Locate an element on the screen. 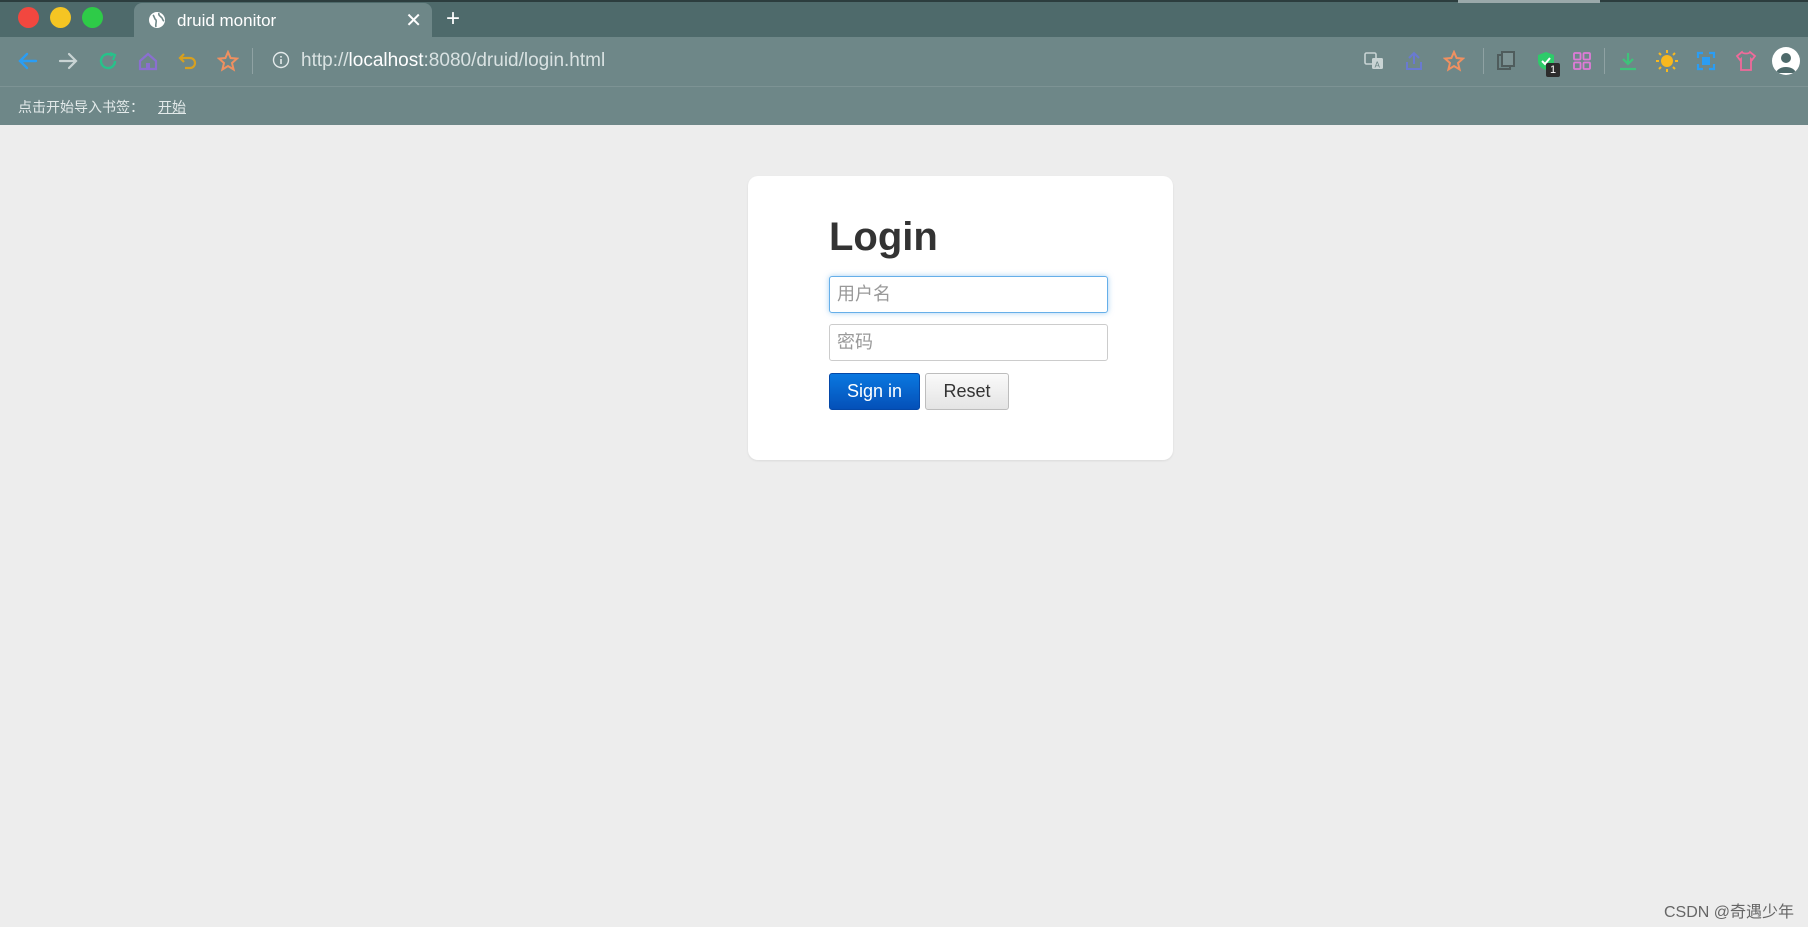  back-arrow-icon is located at coordinates (28, 61).